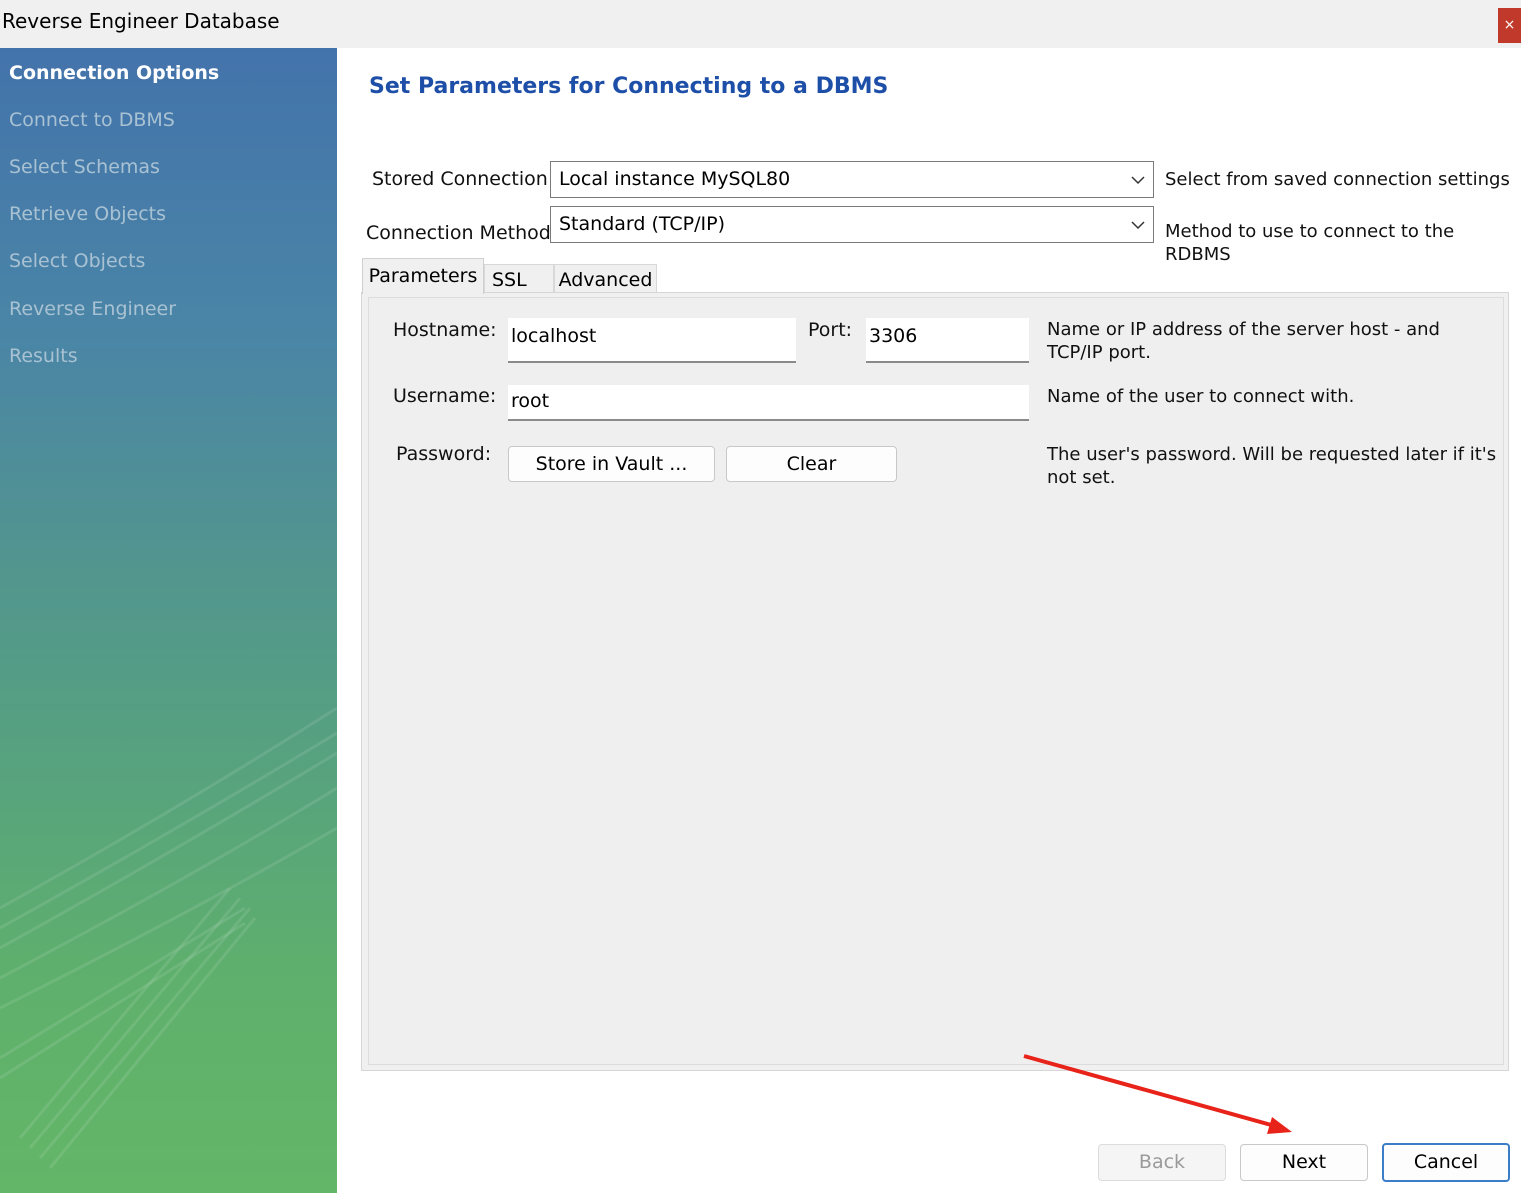 The width and height of the screenshot is (1521, 1193). What do you see at coordinates (1162, 1162) in the screenshot?
I see `back-button: Back` at bounding box center [1162, 1162].